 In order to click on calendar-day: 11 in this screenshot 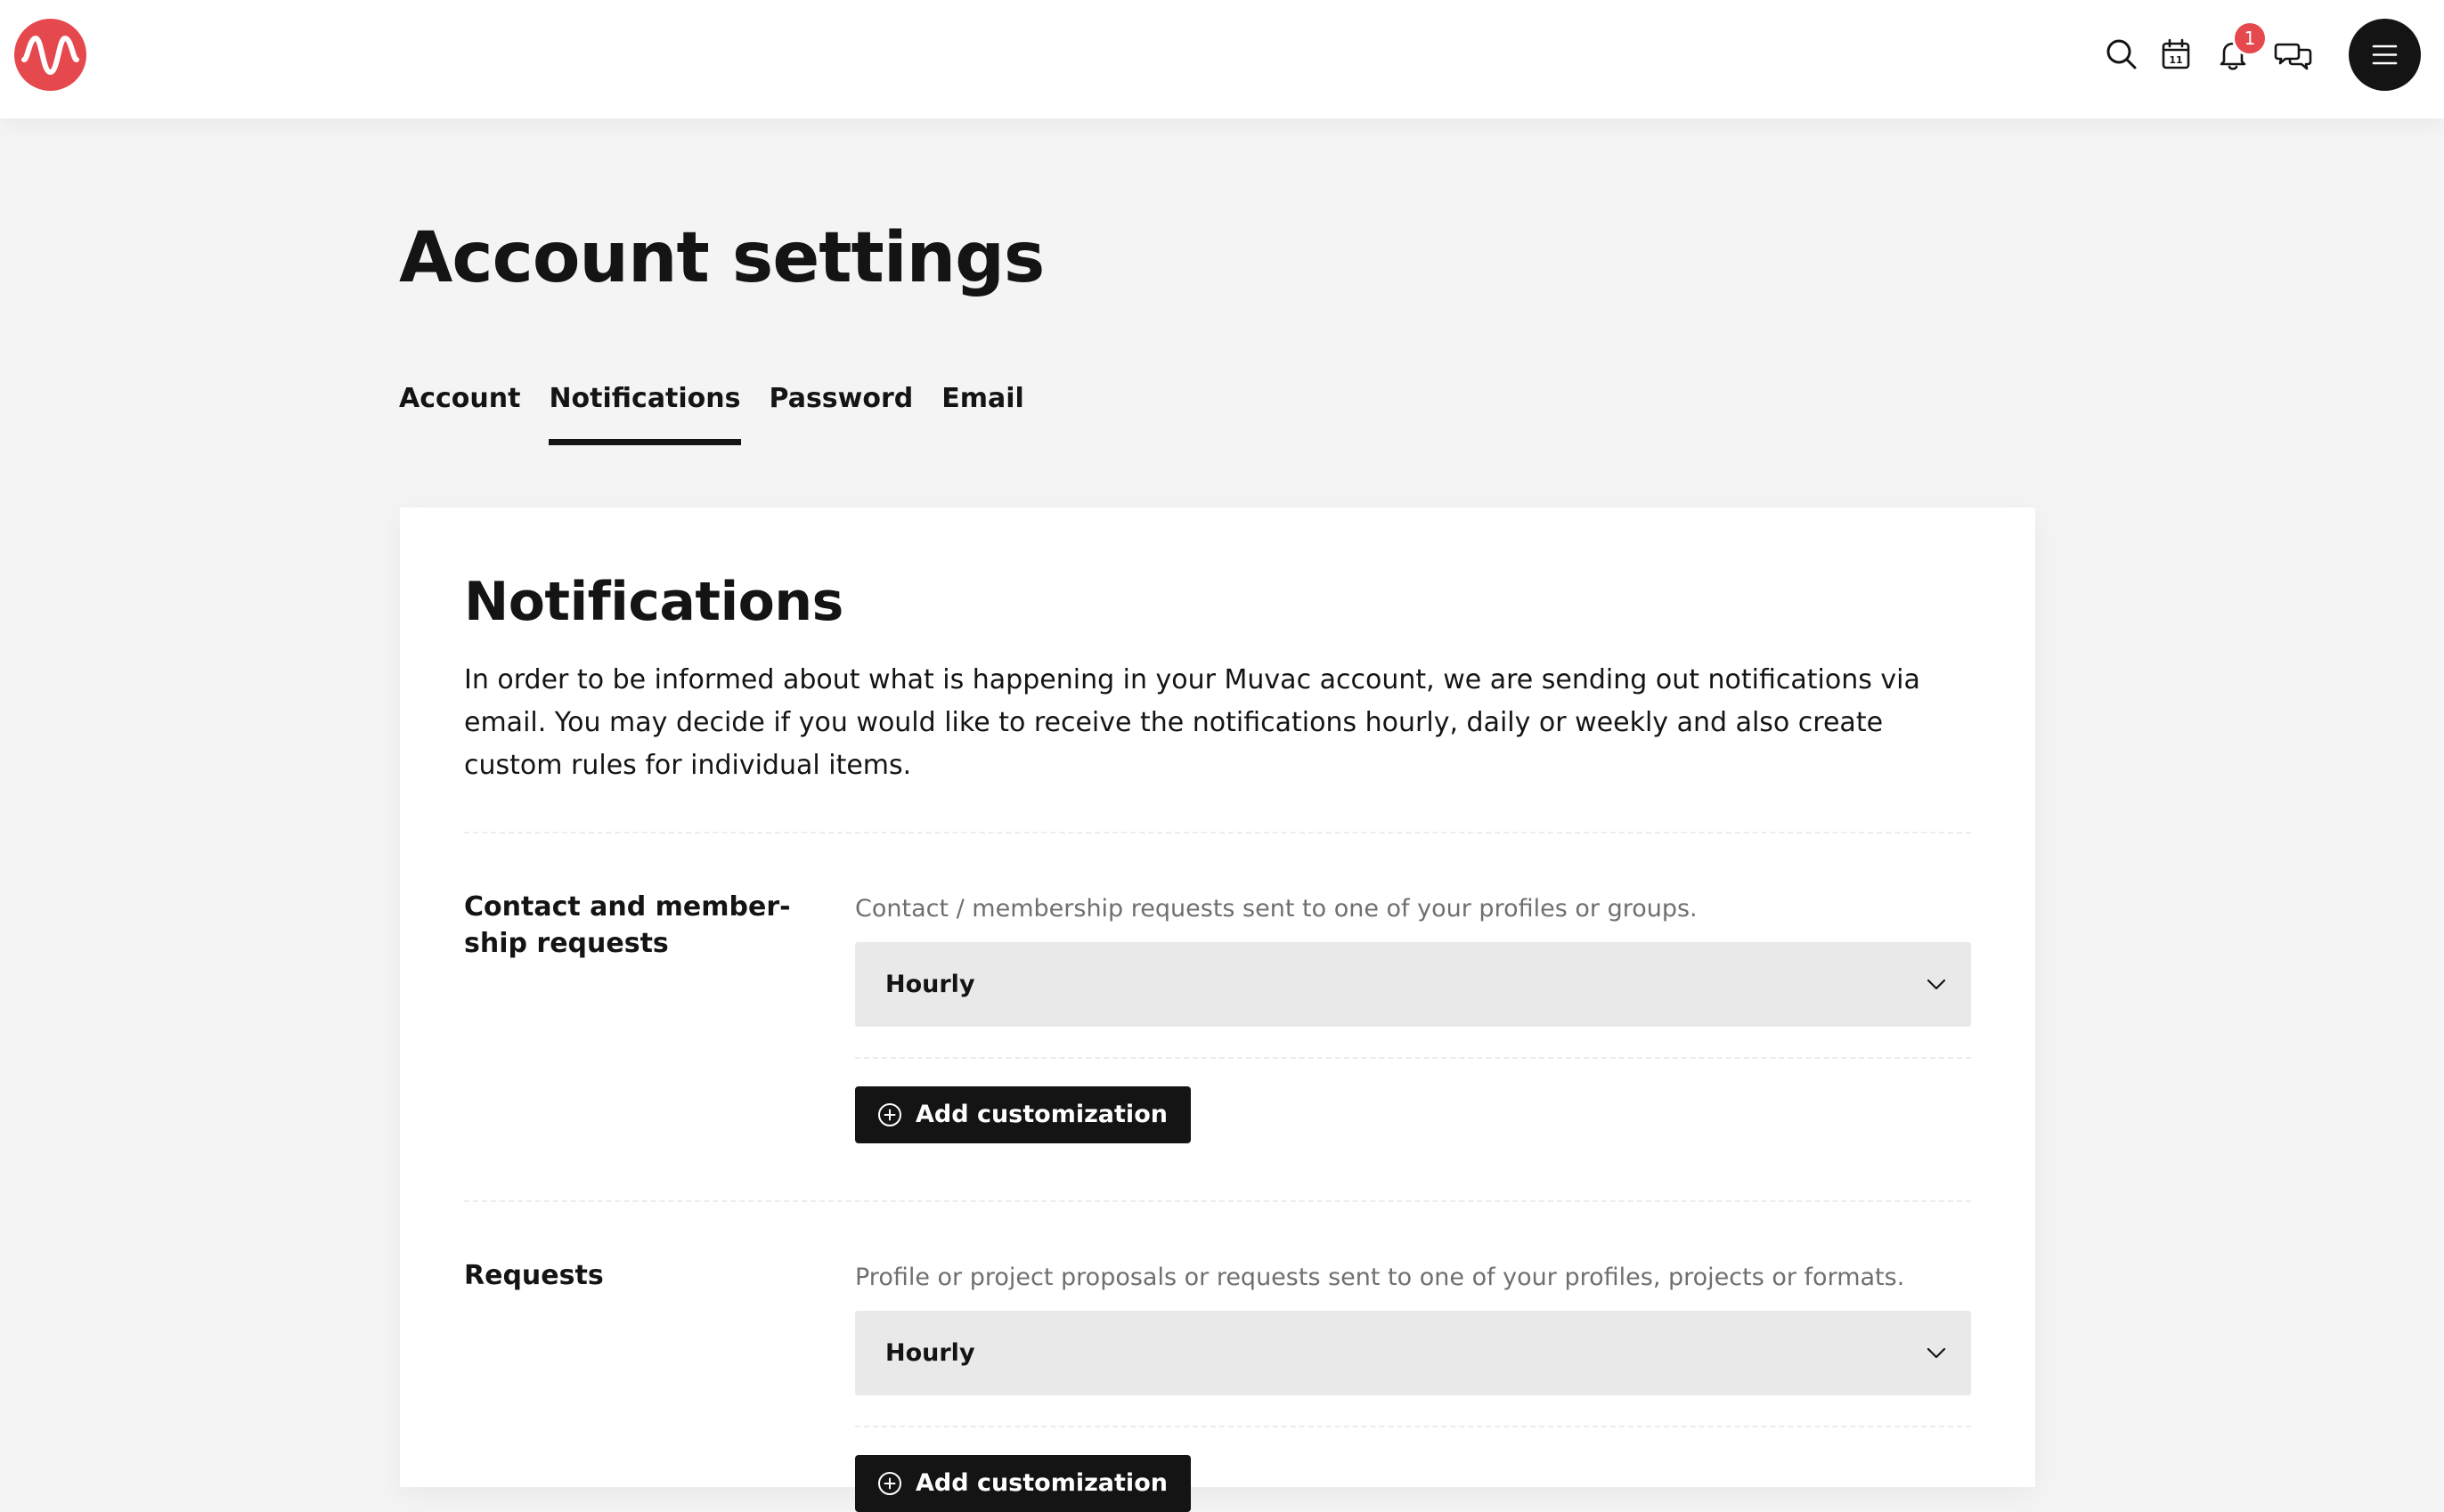, I will do `click(2175, 60)`.